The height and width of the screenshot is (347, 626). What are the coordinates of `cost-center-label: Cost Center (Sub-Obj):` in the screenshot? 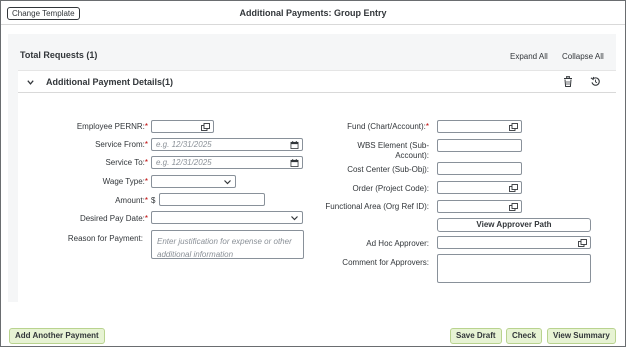 It's located at (388, 169).